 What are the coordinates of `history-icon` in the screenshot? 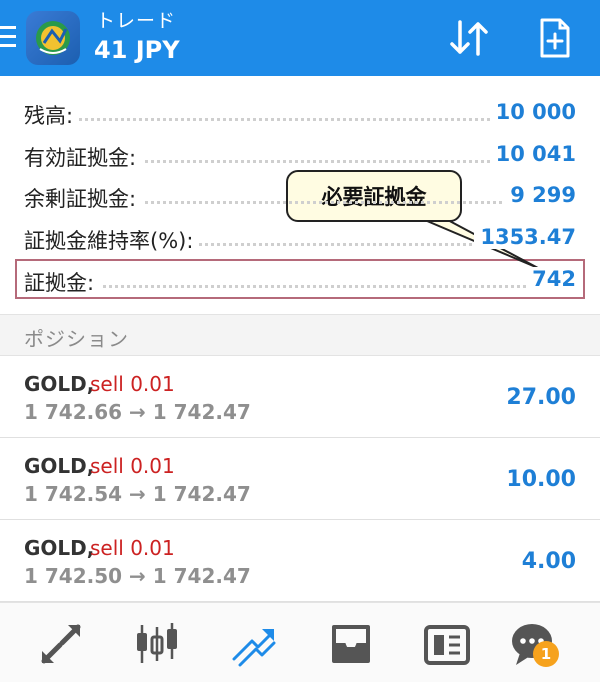 It's located at (351, 644).